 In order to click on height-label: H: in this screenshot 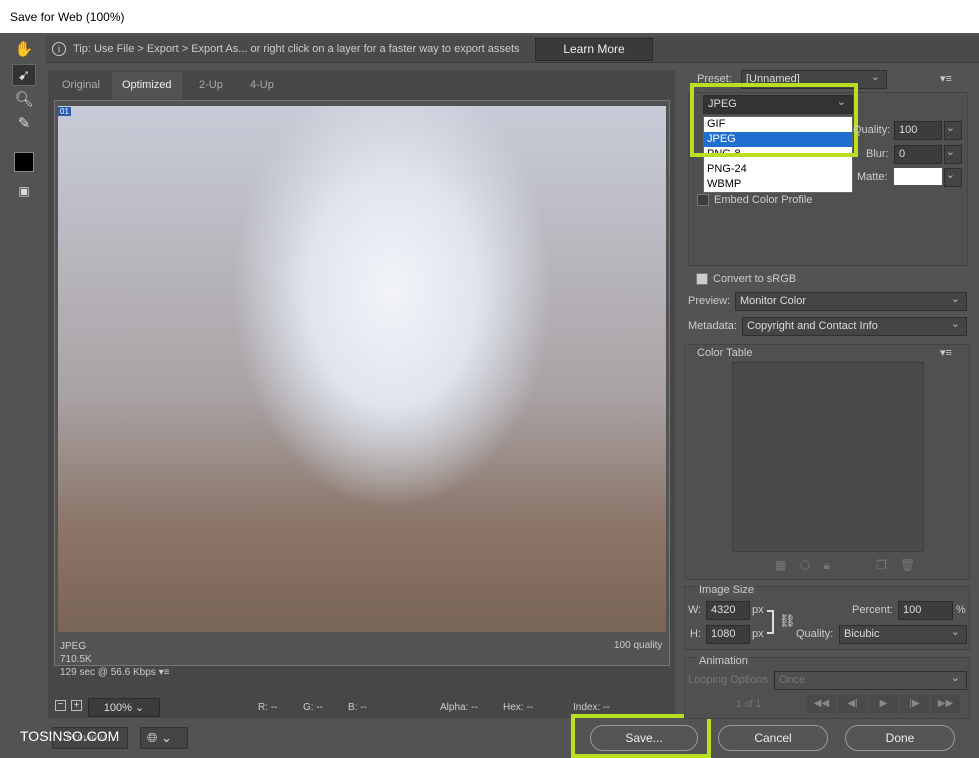, I will do `click(695, 634)`.